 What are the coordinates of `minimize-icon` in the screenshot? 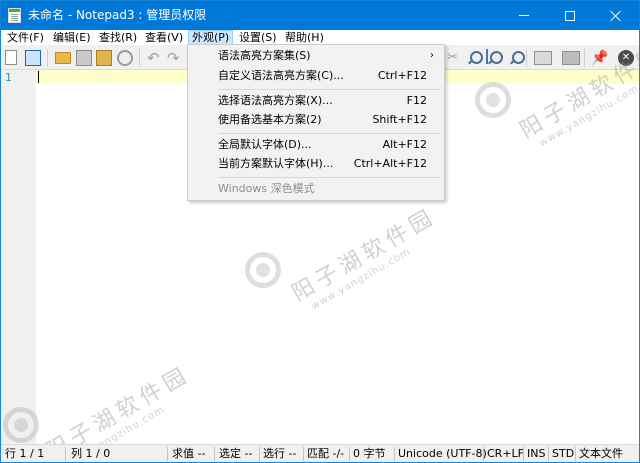 It's located at (524, 15).